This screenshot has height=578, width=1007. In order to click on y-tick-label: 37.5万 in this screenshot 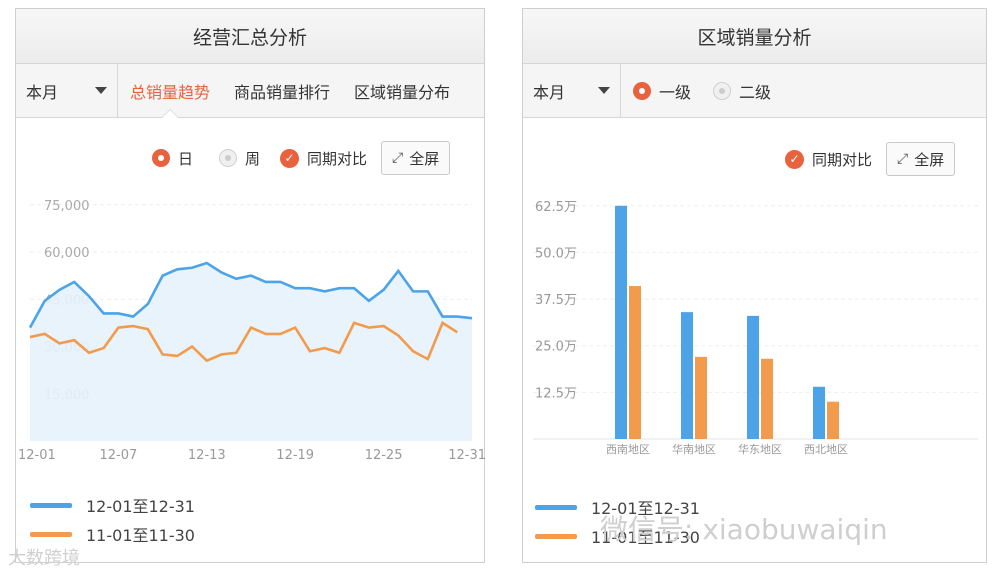, I will do `click(556, 300)`.